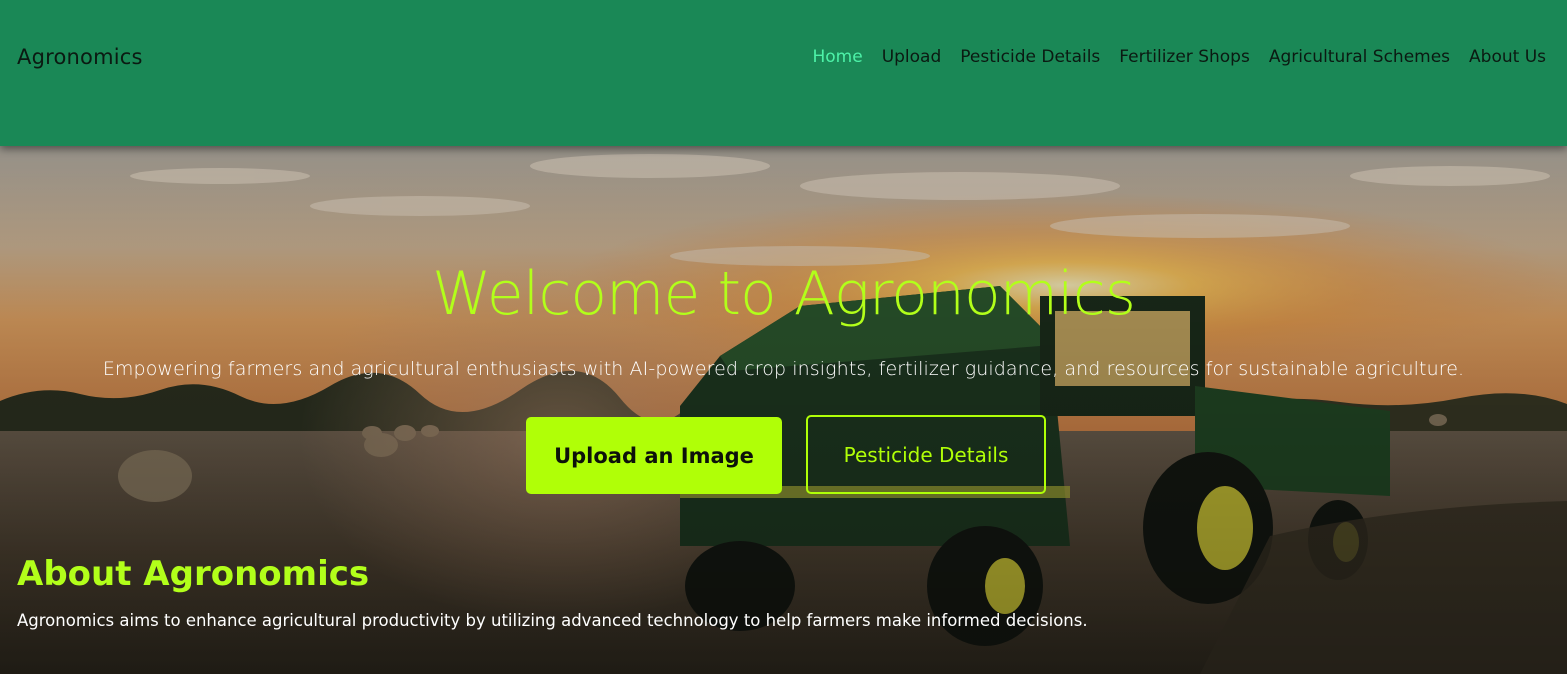  I want to click on about-title: About Agronomics, so click(193, 574).